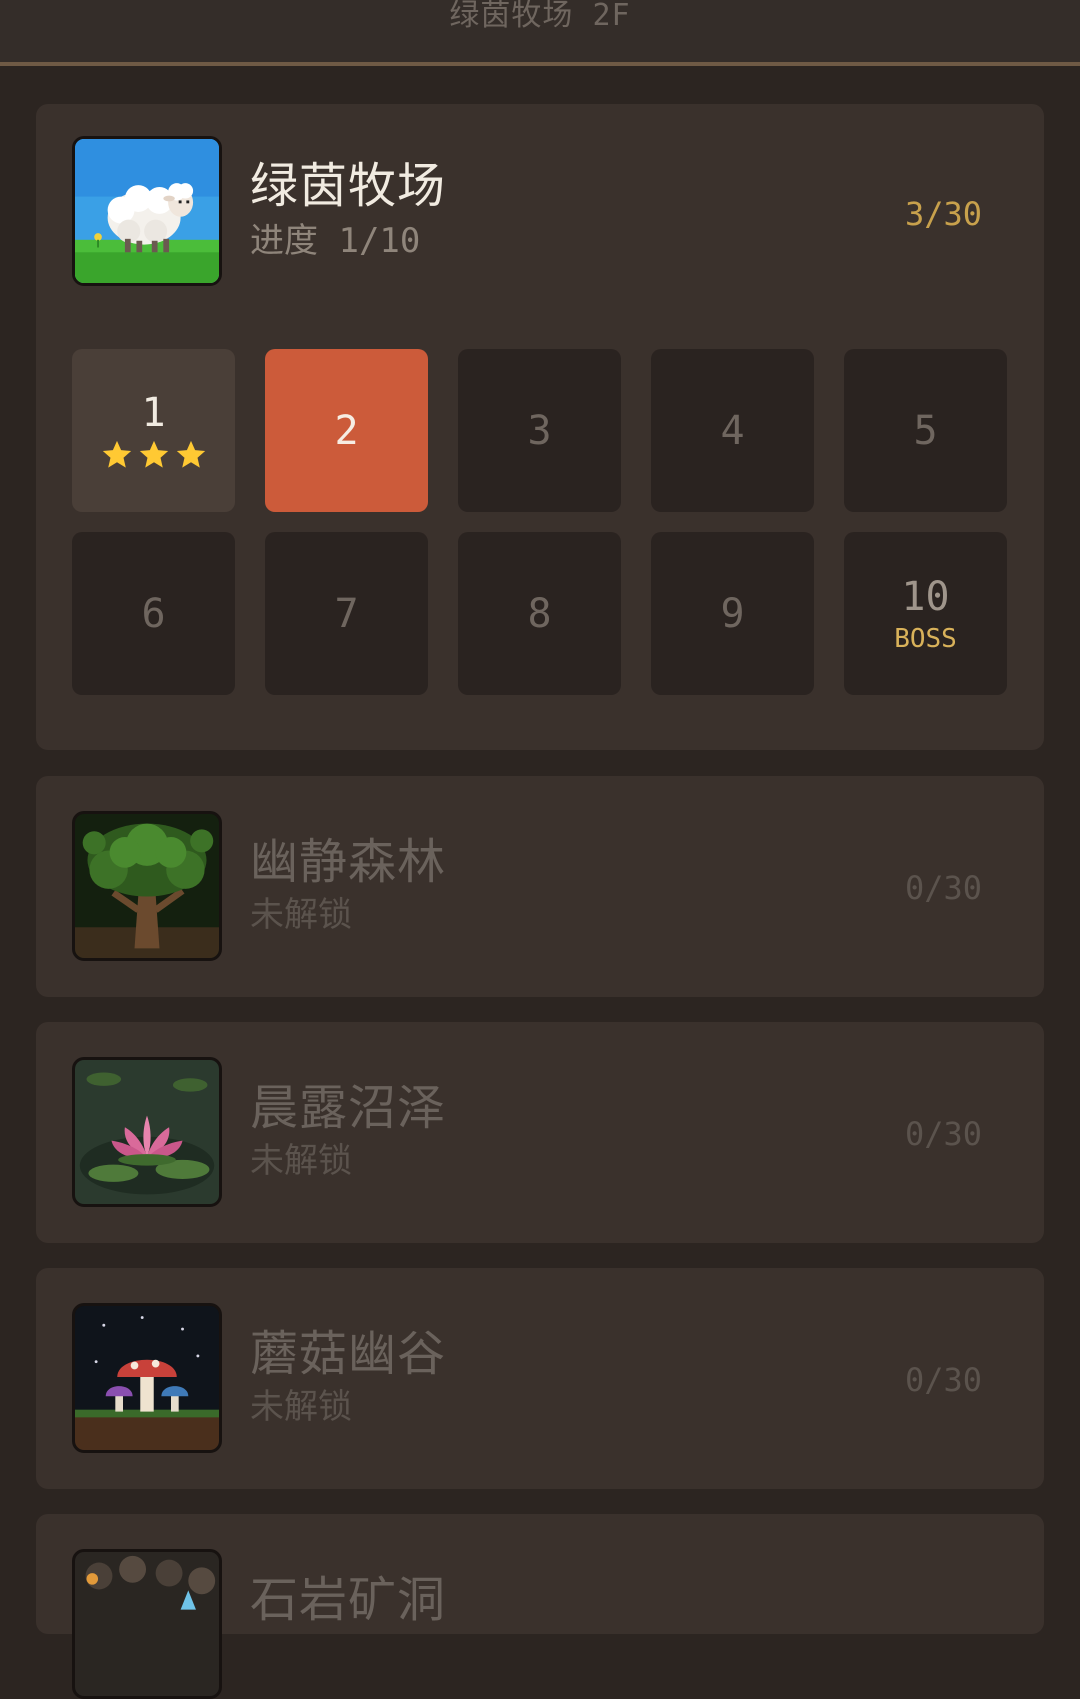 The height and width of the screenshot is (1699, 1080). I want to click on level-7-button: 7, so click(346, 613).